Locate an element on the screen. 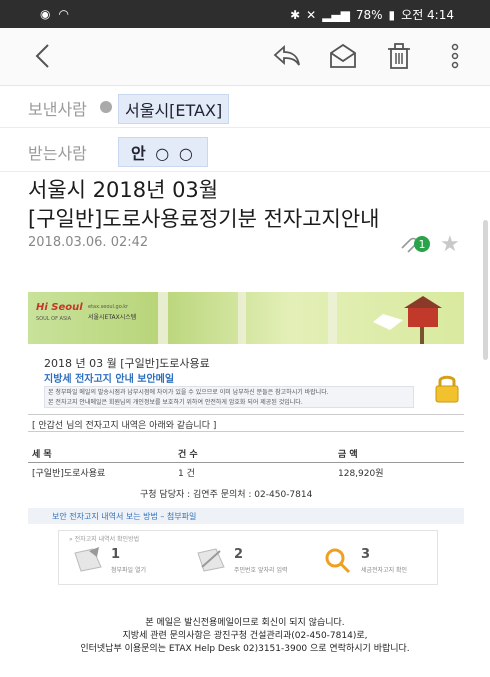 This screenshot has height=677, width=490. status-bar: ◉ ◠ ✱ ✕ ▂▄▆ 78% ▮ 오전 4:14 is located at coordinates (245, 14).